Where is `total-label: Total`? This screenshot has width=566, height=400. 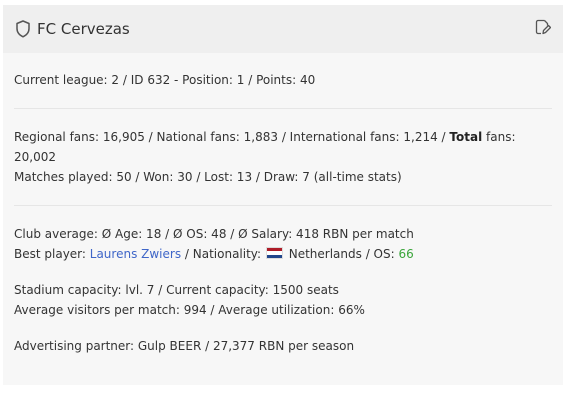
total-label: Total is located at coordinates (466, 137).